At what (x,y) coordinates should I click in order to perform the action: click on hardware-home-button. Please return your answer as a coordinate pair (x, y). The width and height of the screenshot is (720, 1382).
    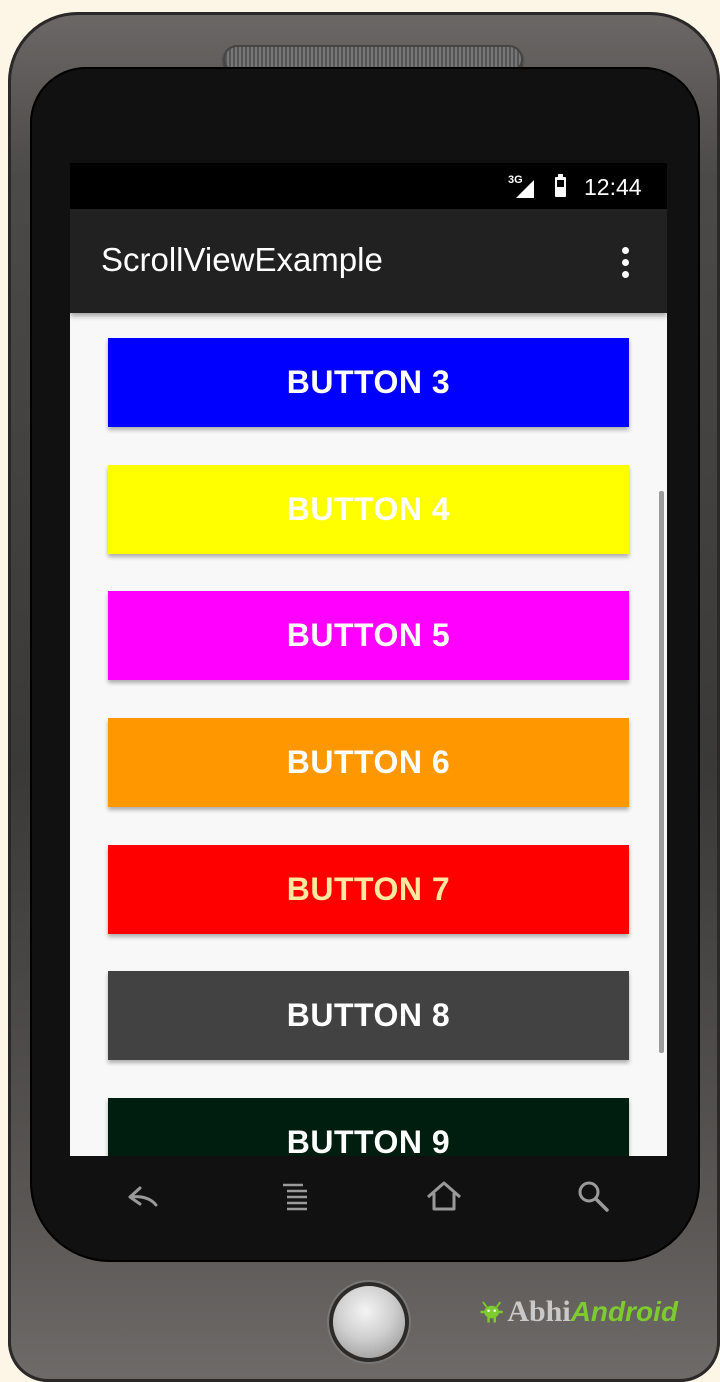
    Looking at the image, I should click on (369, 1322).